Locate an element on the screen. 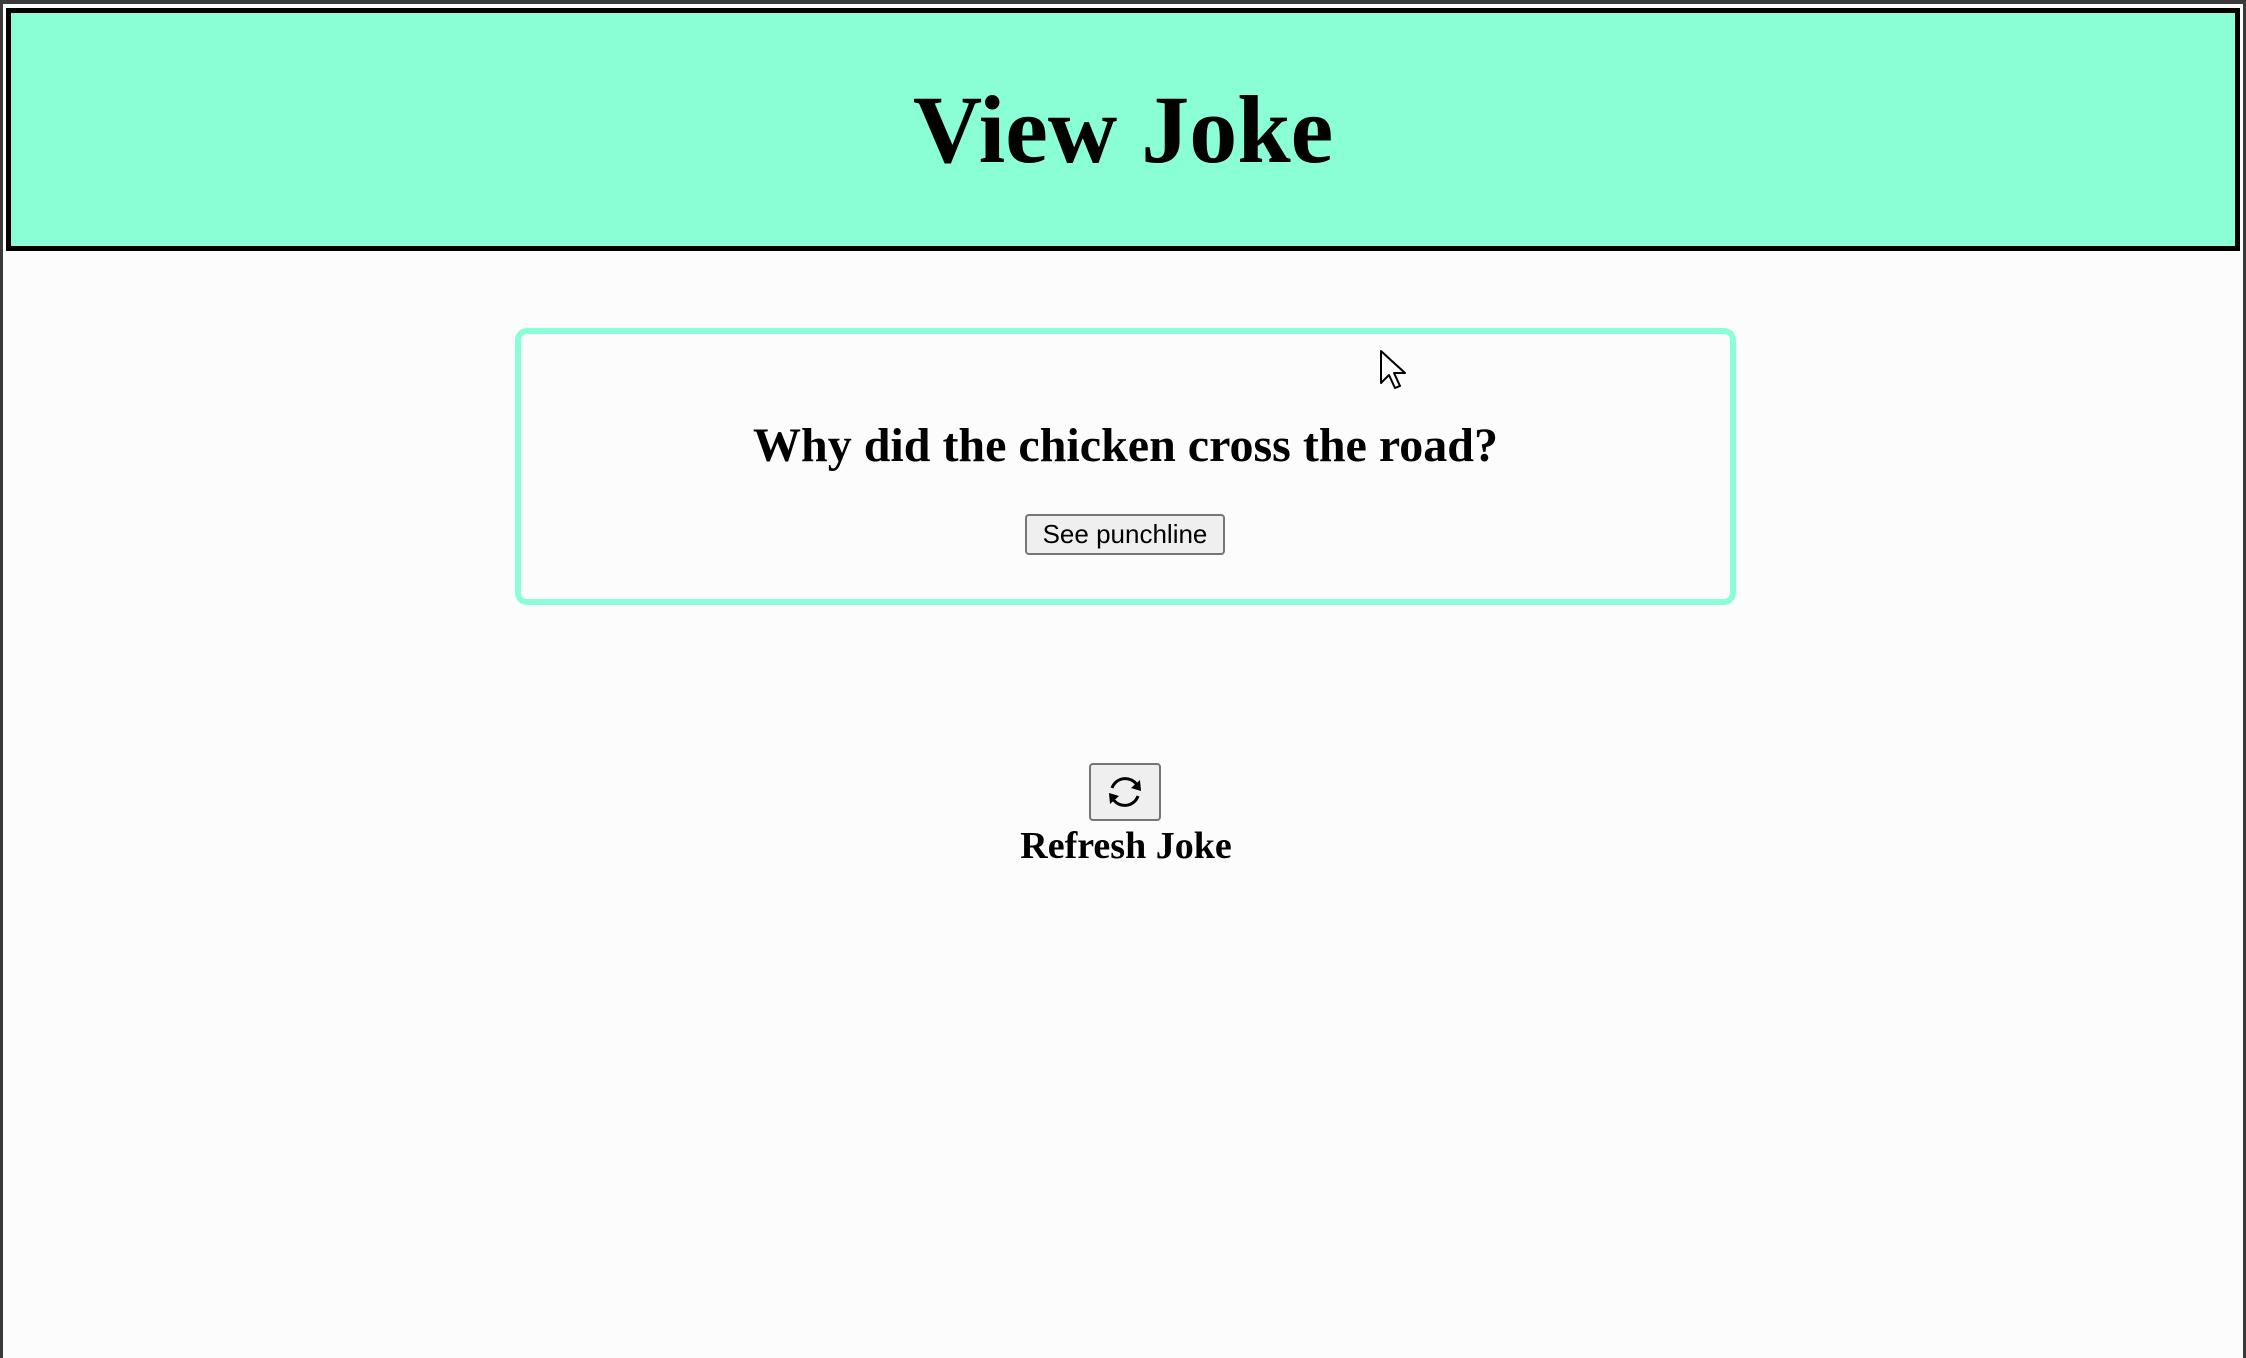 This screenshot has width=2246, height=1358. refresh-icon is located at coordinates (1125, 792).